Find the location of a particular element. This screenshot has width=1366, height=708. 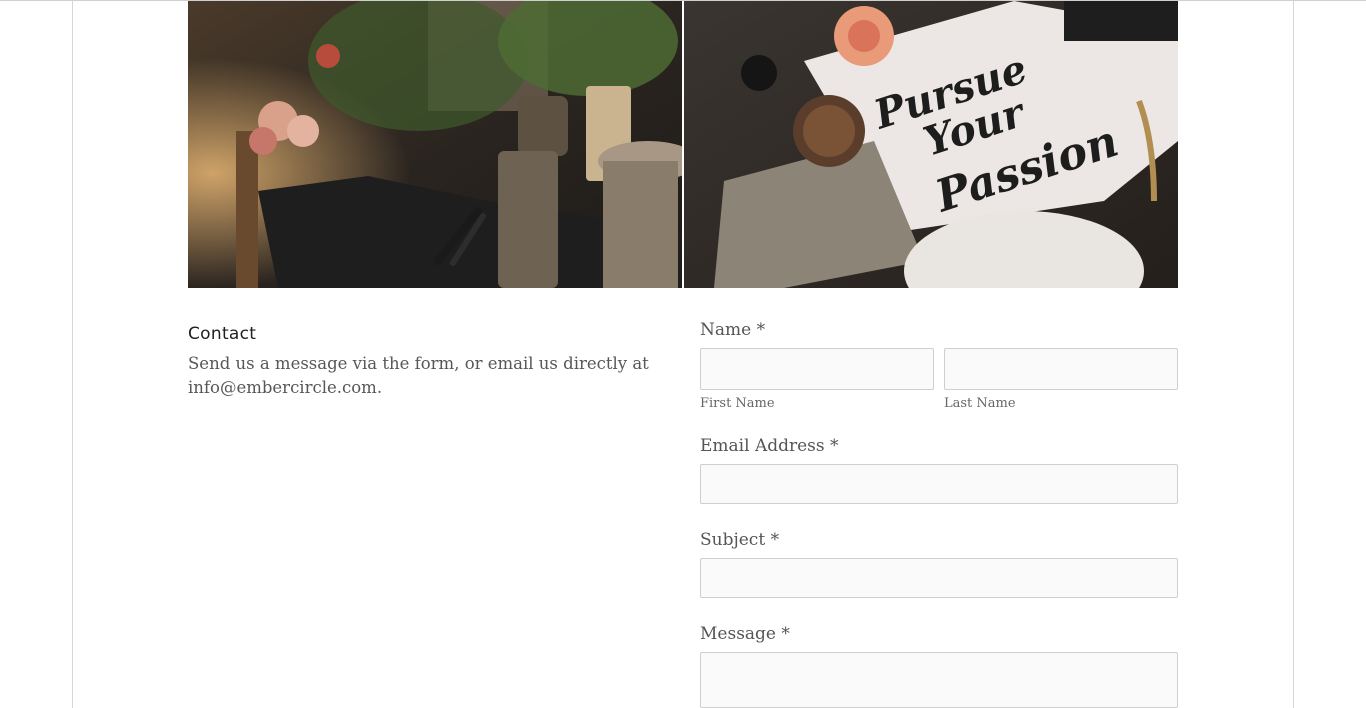

page-frame-right is located at coordinates (1293, 354).